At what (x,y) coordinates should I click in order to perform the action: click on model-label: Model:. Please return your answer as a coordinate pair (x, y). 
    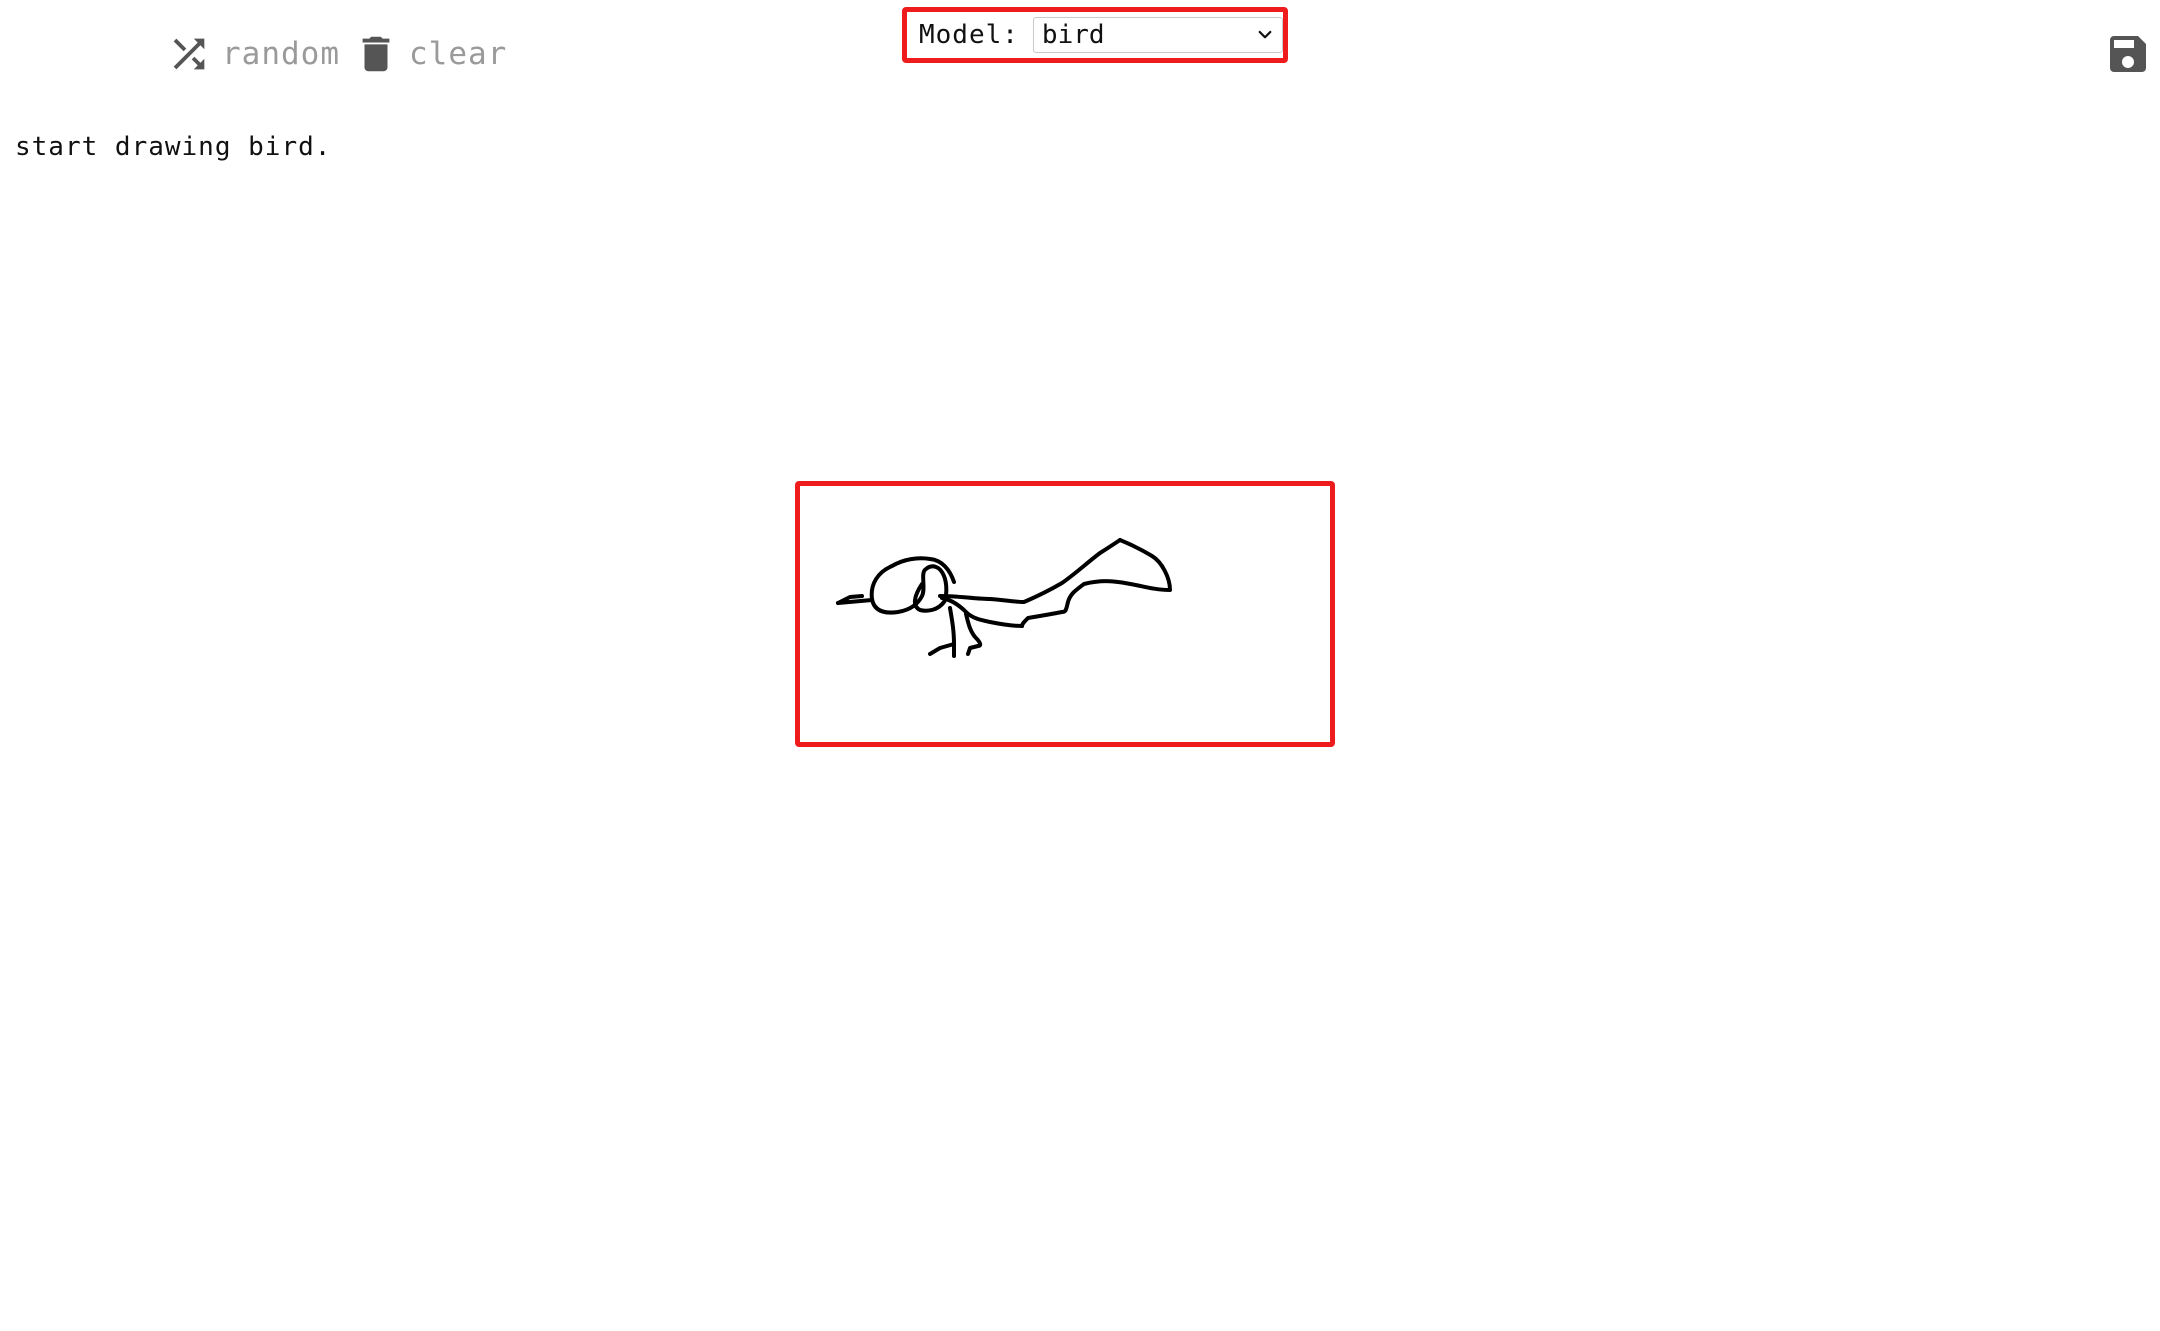
    Looking at the image, I should click on (969, 35).